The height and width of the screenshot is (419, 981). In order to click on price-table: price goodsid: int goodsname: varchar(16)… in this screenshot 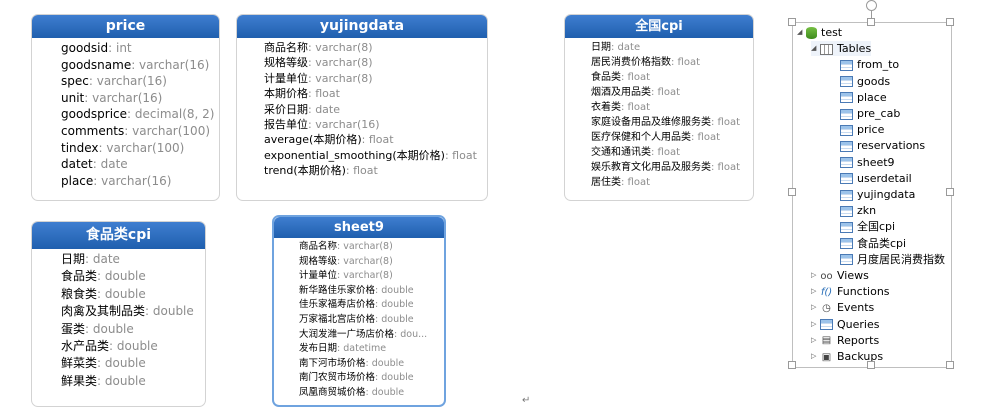, I will do `click(125, 107)`.